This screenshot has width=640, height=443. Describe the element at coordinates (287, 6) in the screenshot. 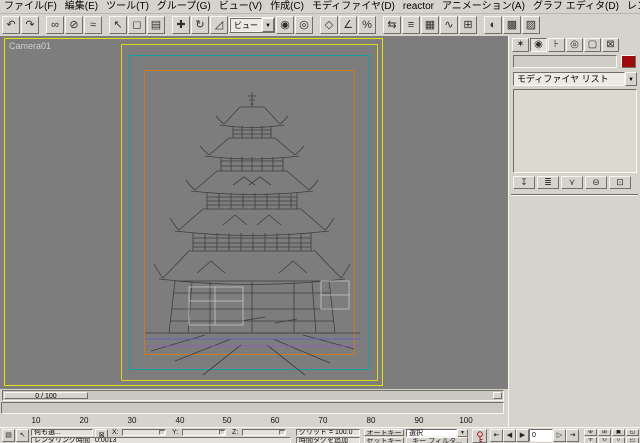

I see `menu-create: 作成(C)` at that location.